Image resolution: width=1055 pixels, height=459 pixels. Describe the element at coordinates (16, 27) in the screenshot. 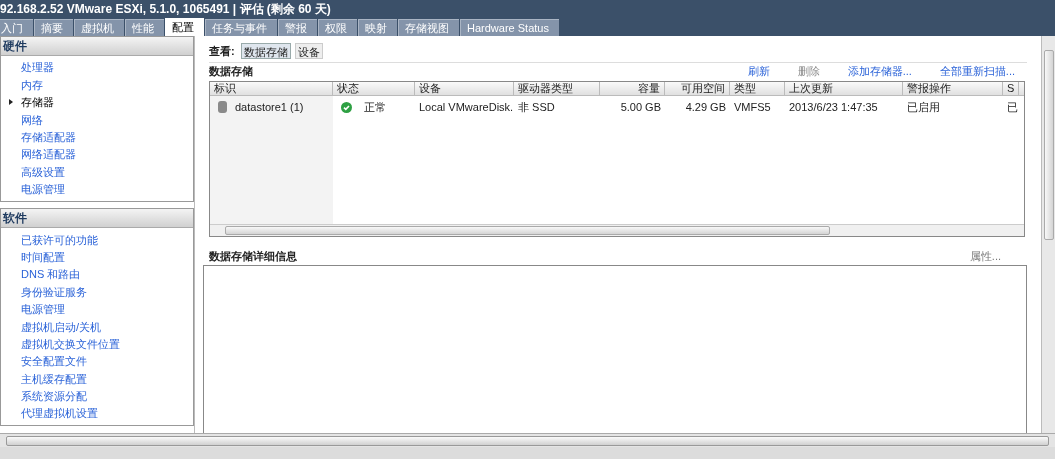

I see `tab: 入门` at that location.